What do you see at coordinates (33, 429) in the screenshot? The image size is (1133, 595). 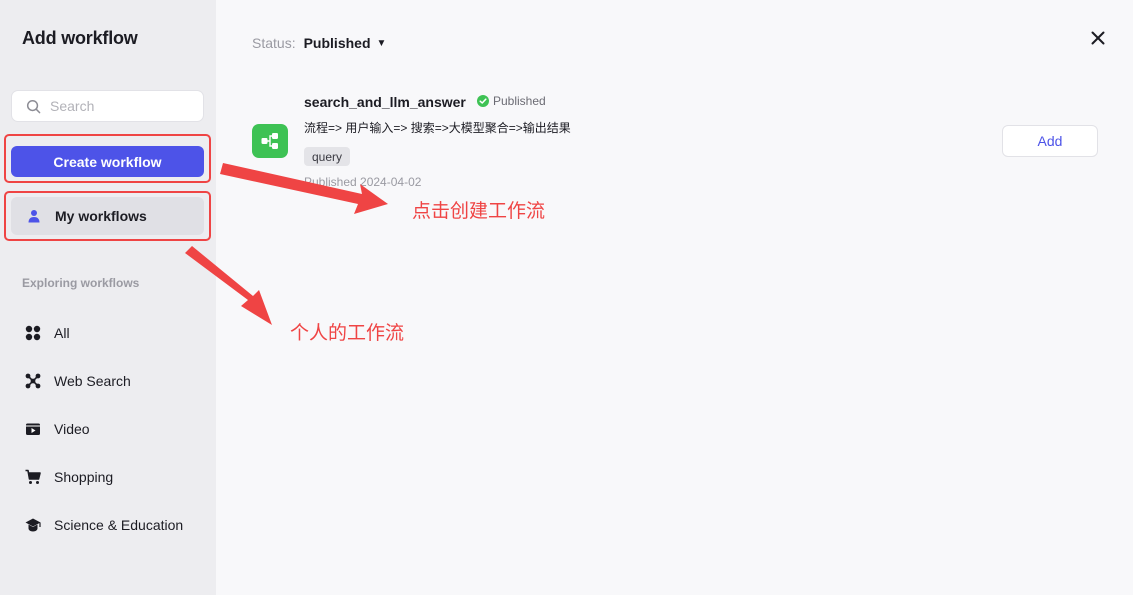 I see `video-icon` at bounding box center [33, 429].